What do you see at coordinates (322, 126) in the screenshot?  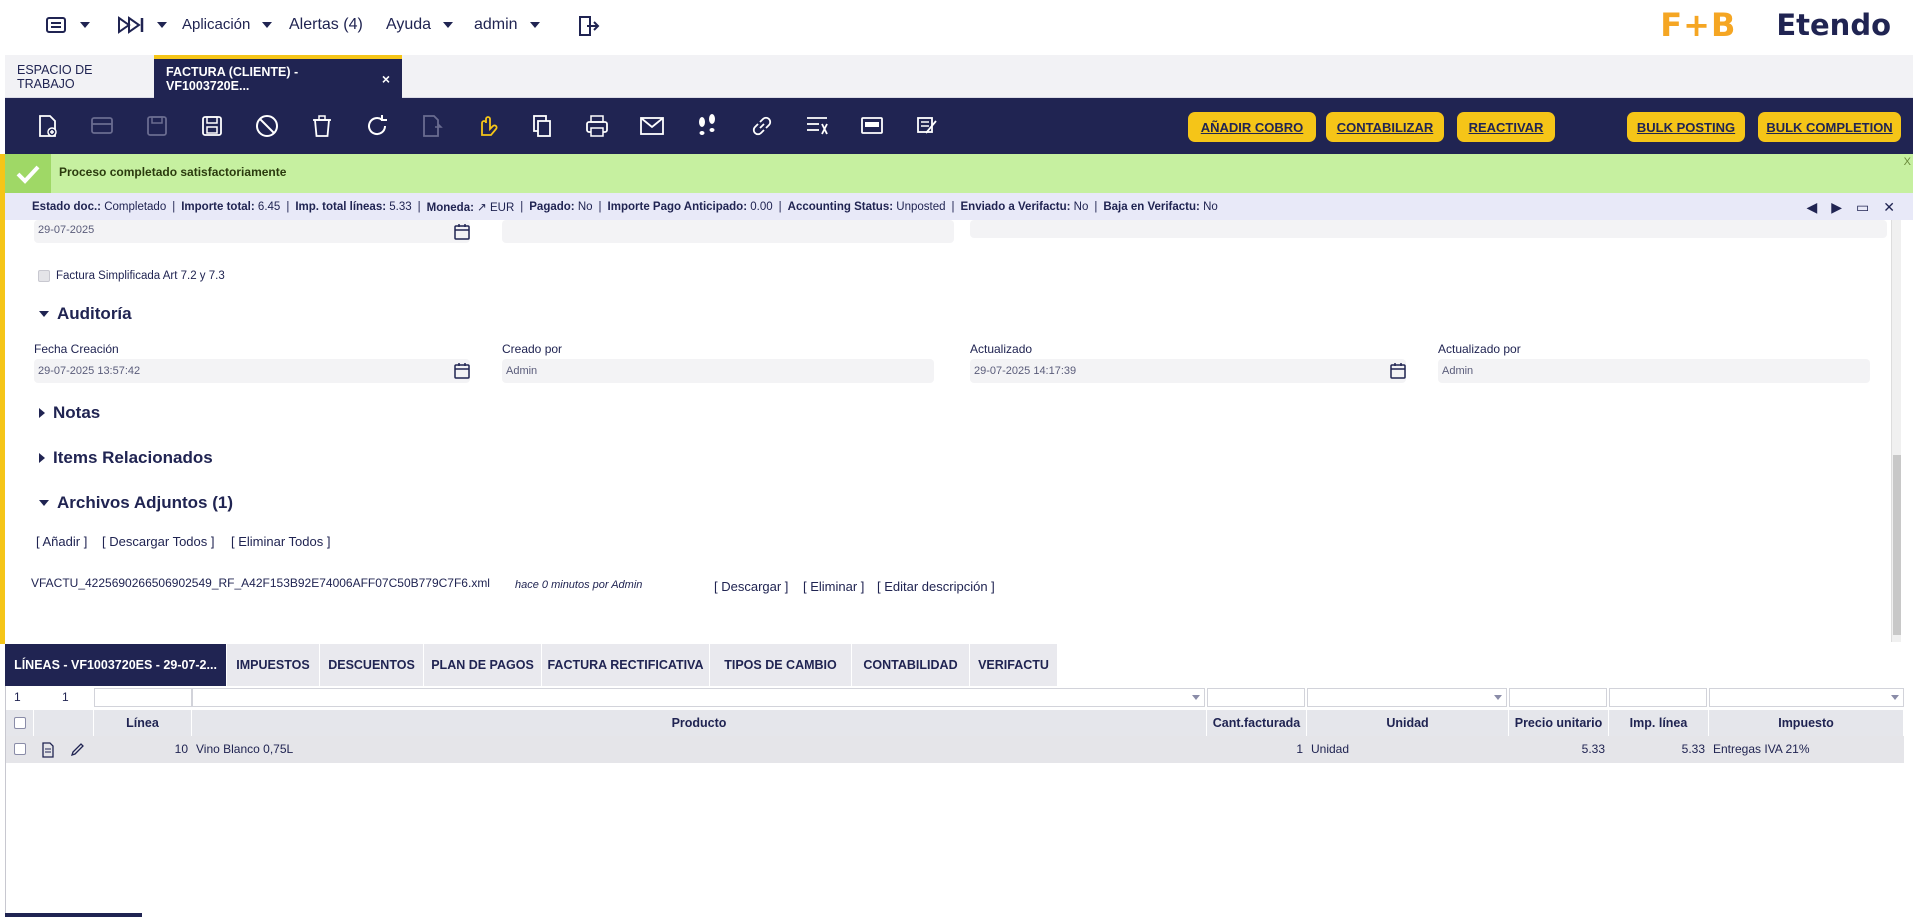 I see `delete-button` at bounding box center [322, 126].